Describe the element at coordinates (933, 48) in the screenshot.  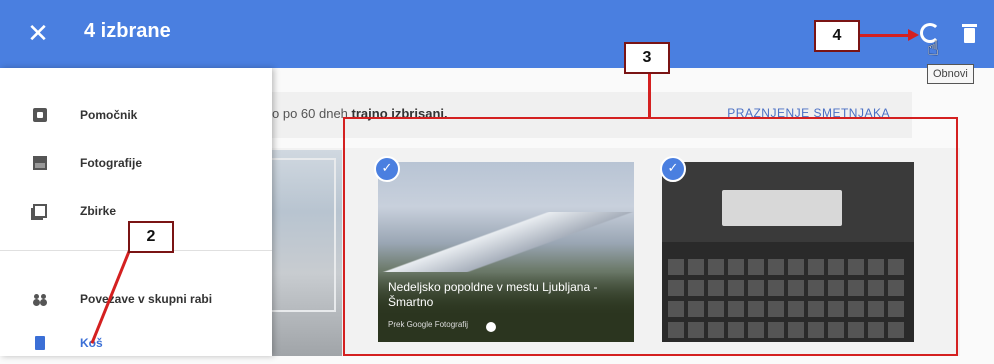
I see `pointer-hand-icon: ☝` at that location.